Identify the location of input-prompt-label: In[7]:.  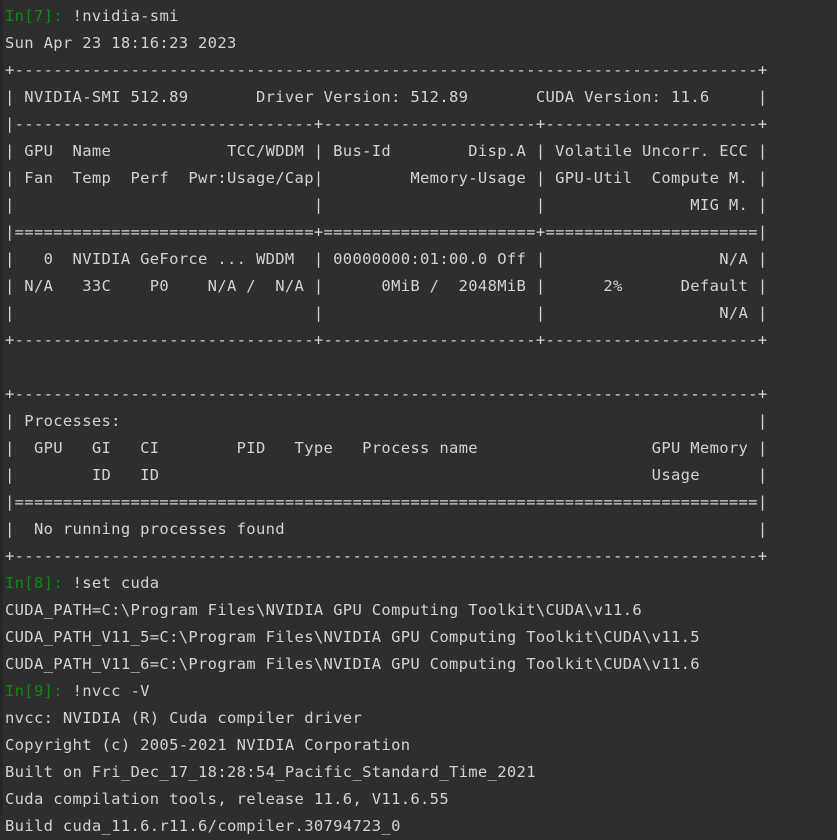
(34, 16).